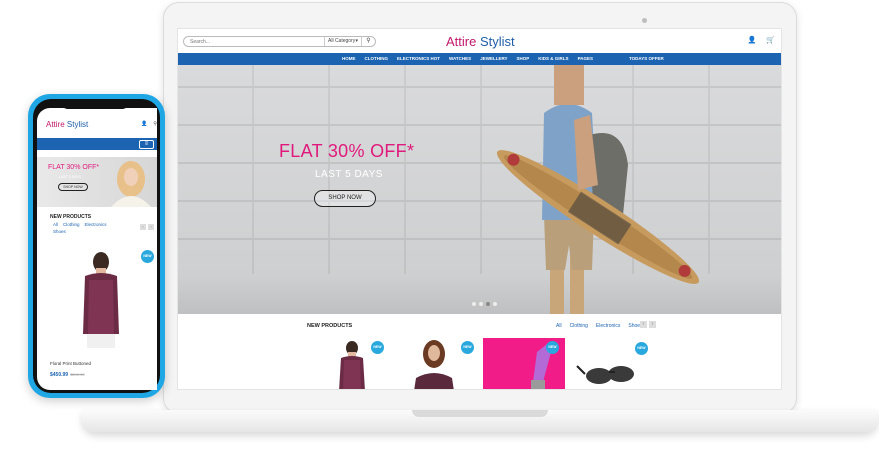 The image size is (879, 453). Describe the element at coordinates (73, 187) in the screenshot. I see `mobile-shop-now-button: SHOP NOW` at that location.